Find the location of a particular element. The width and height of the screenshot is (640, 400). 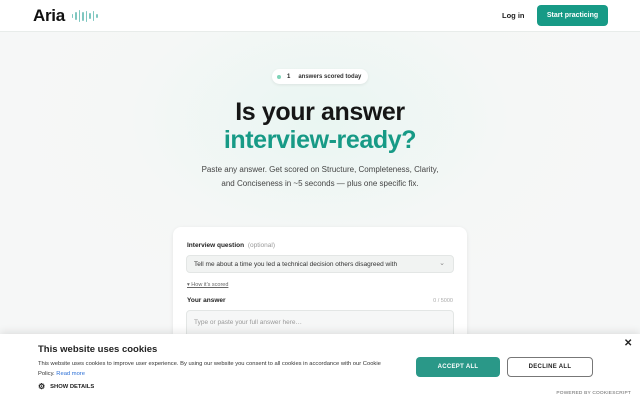

answer-label: Your answer is located at coordinates (206, 300).